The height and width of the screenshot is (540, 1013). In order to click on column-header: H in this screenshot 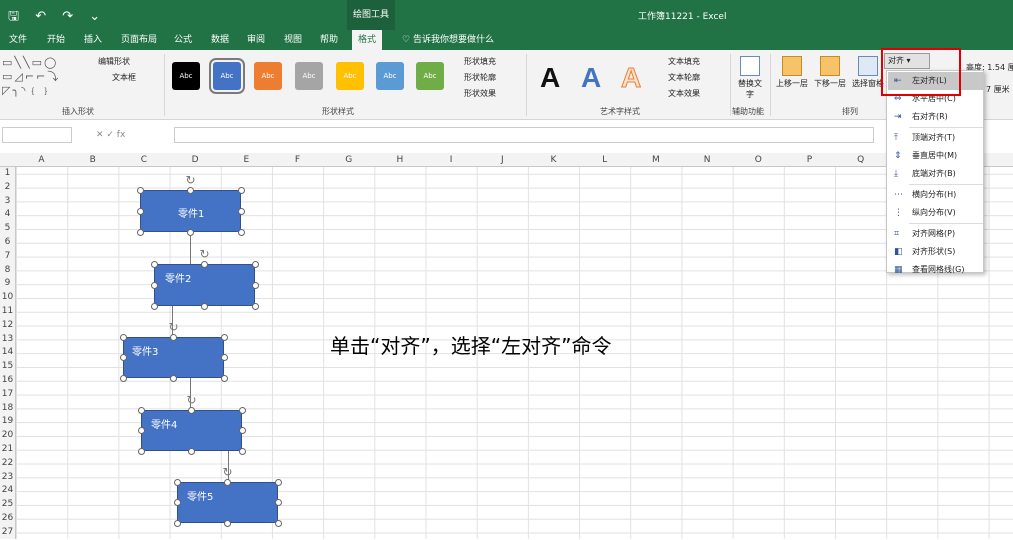, I will do `click(399, 160)`.